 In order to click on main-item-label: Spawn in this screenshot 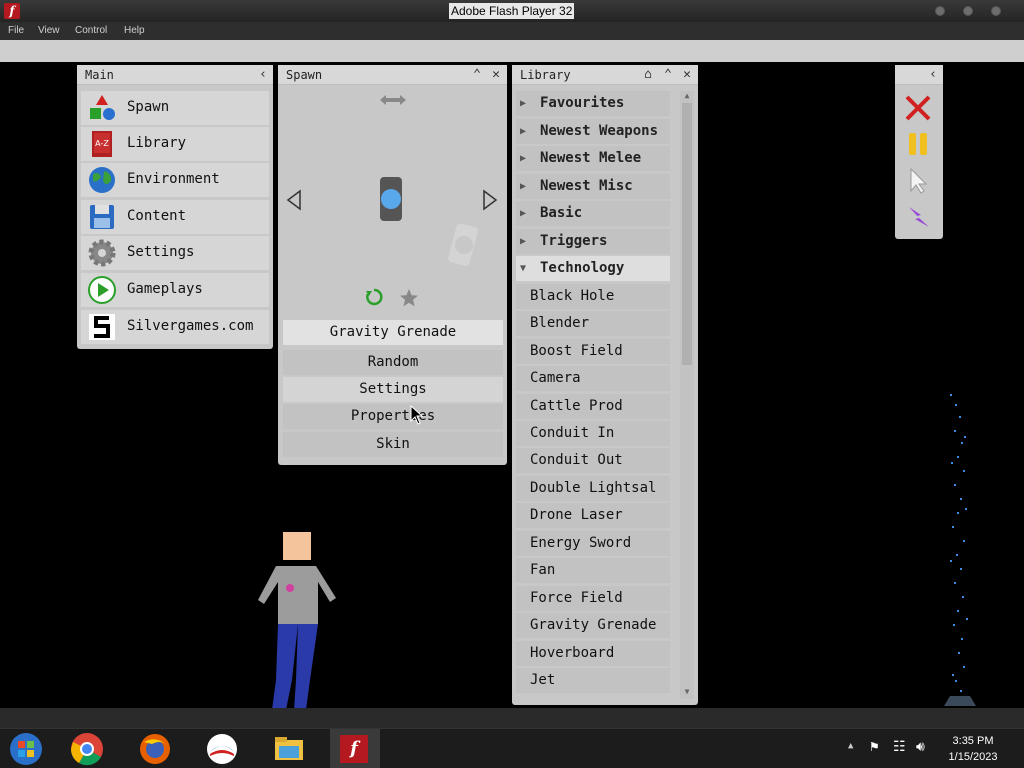, I will do `click(148, 107)`.